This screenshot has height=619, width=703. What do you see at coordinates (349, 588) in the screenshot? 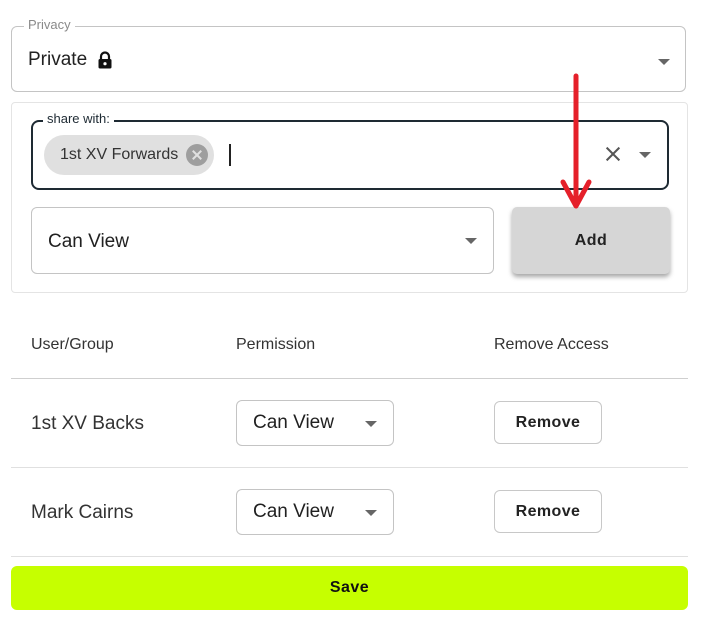
I see `save-button: Save` at bounding box center [349, 588].